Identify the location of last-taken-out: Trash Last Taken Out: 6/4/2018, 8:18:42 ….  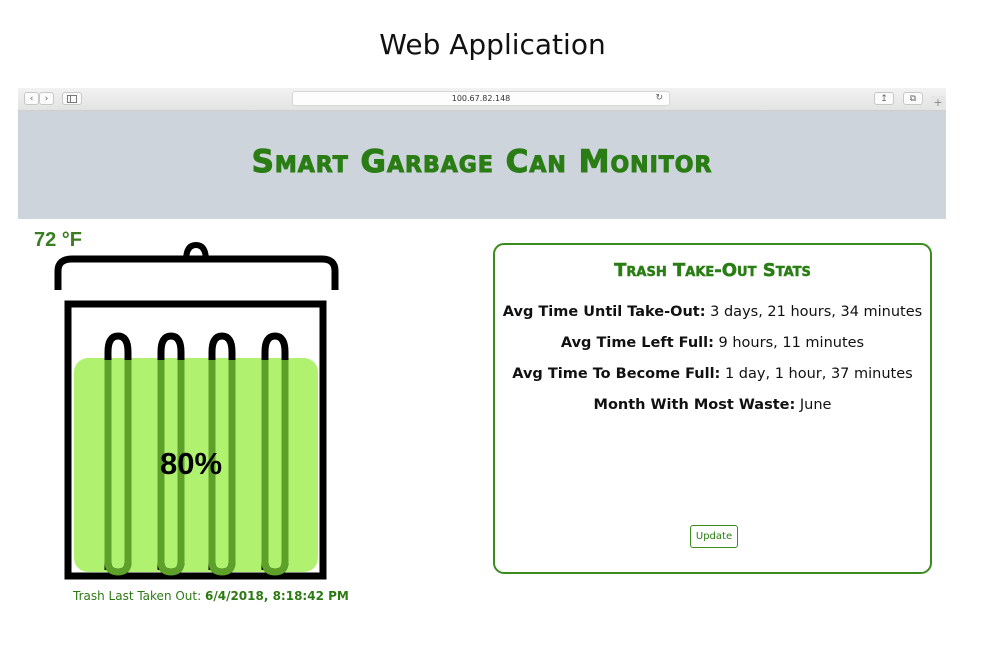
(211, 596).